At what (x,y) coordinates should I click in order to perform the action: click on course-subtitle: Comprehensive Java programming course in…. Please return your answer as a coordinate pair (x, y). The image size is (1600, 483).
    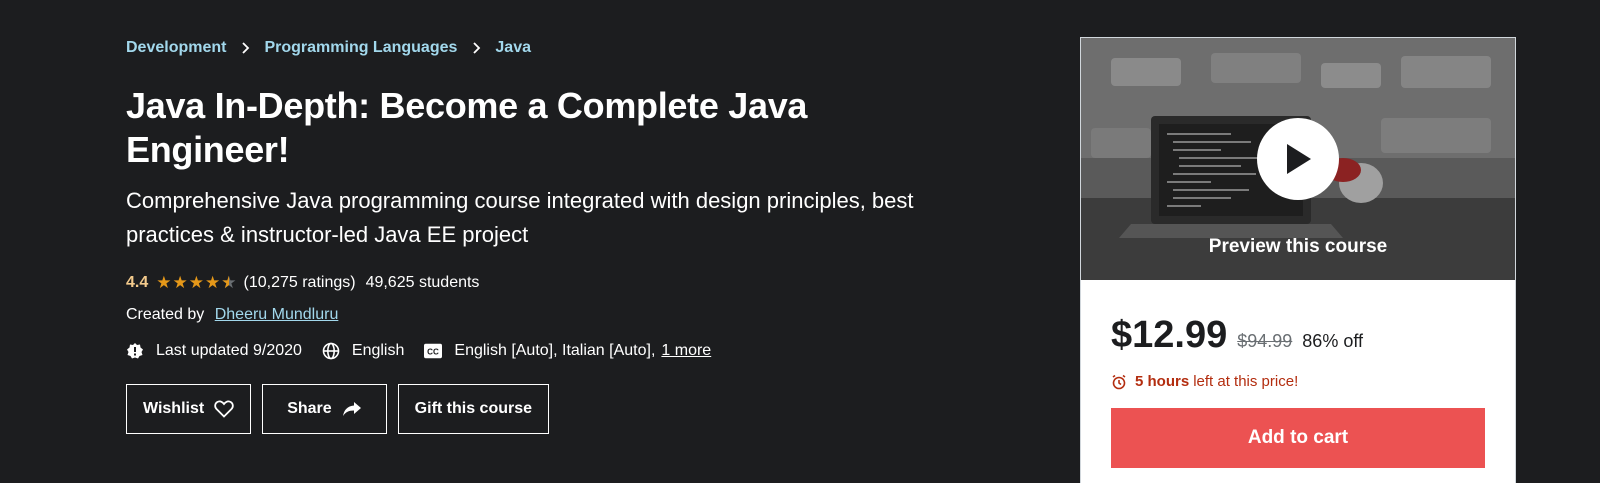
    Looking at the image, I should click on (520, 217).